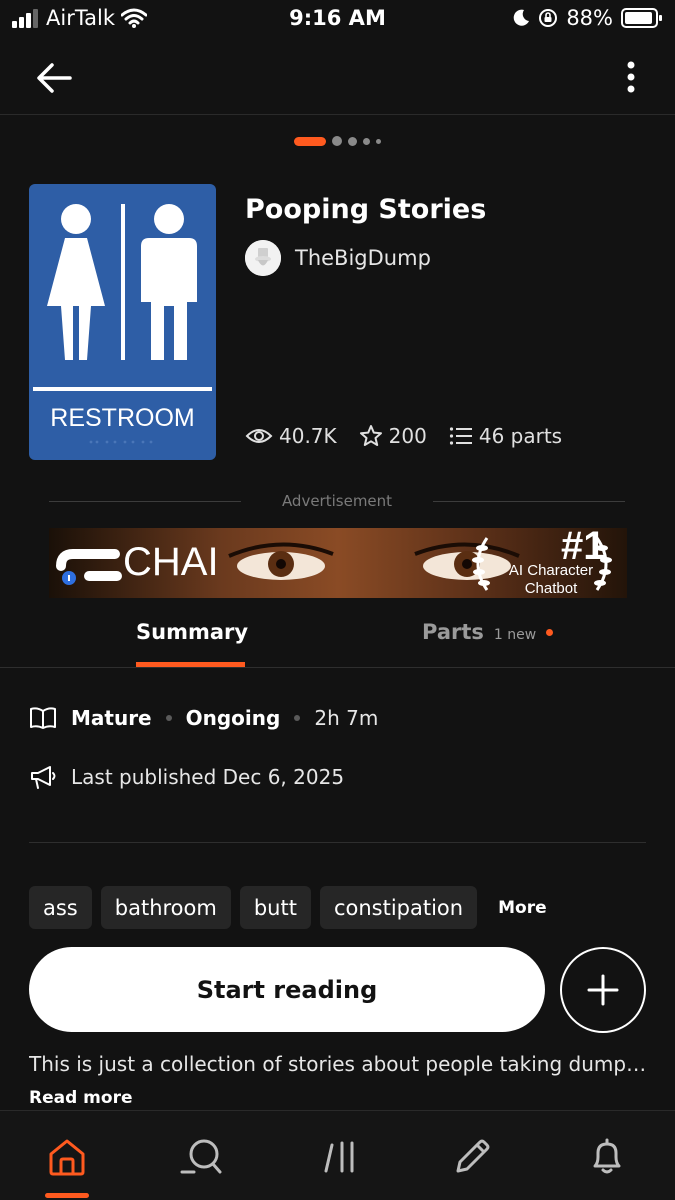  What do you see at coordinates (370, 435) in the screenshot?
I see `star-icon` at bounding box center [370, 435].